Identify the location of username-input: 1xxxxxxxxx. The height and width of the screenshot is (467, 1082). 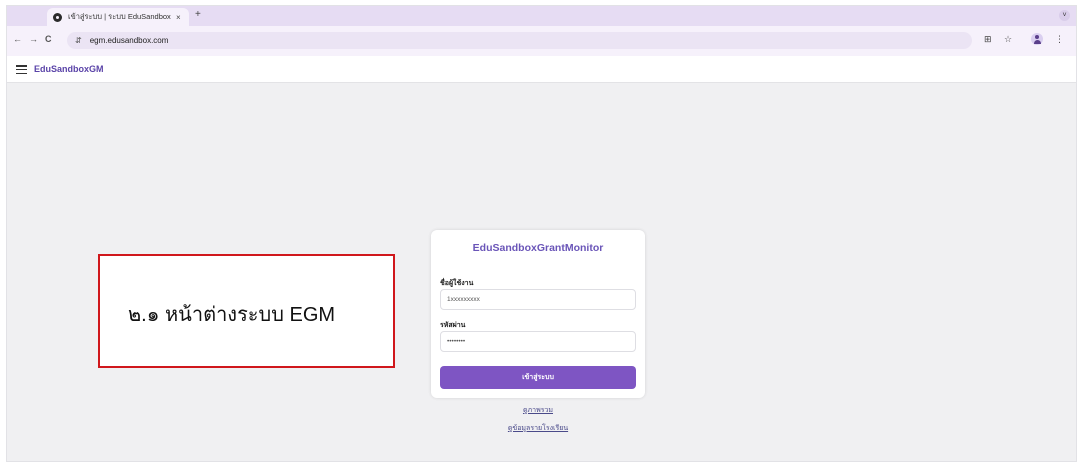
(538, 299).